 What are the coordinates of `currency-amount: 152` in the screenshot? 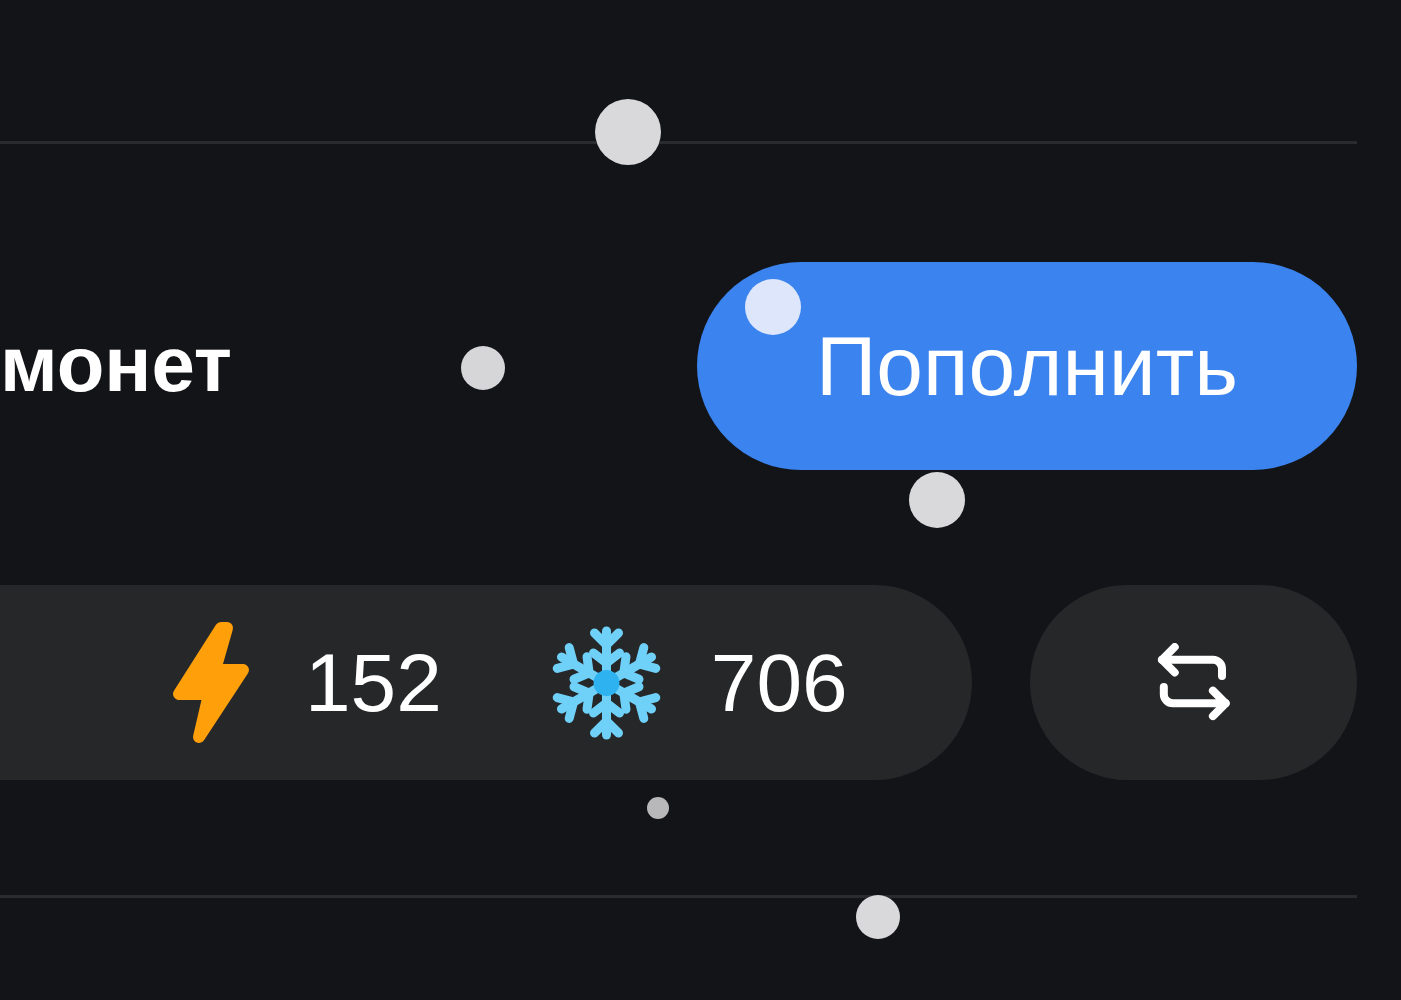 It's located at (373, 682).